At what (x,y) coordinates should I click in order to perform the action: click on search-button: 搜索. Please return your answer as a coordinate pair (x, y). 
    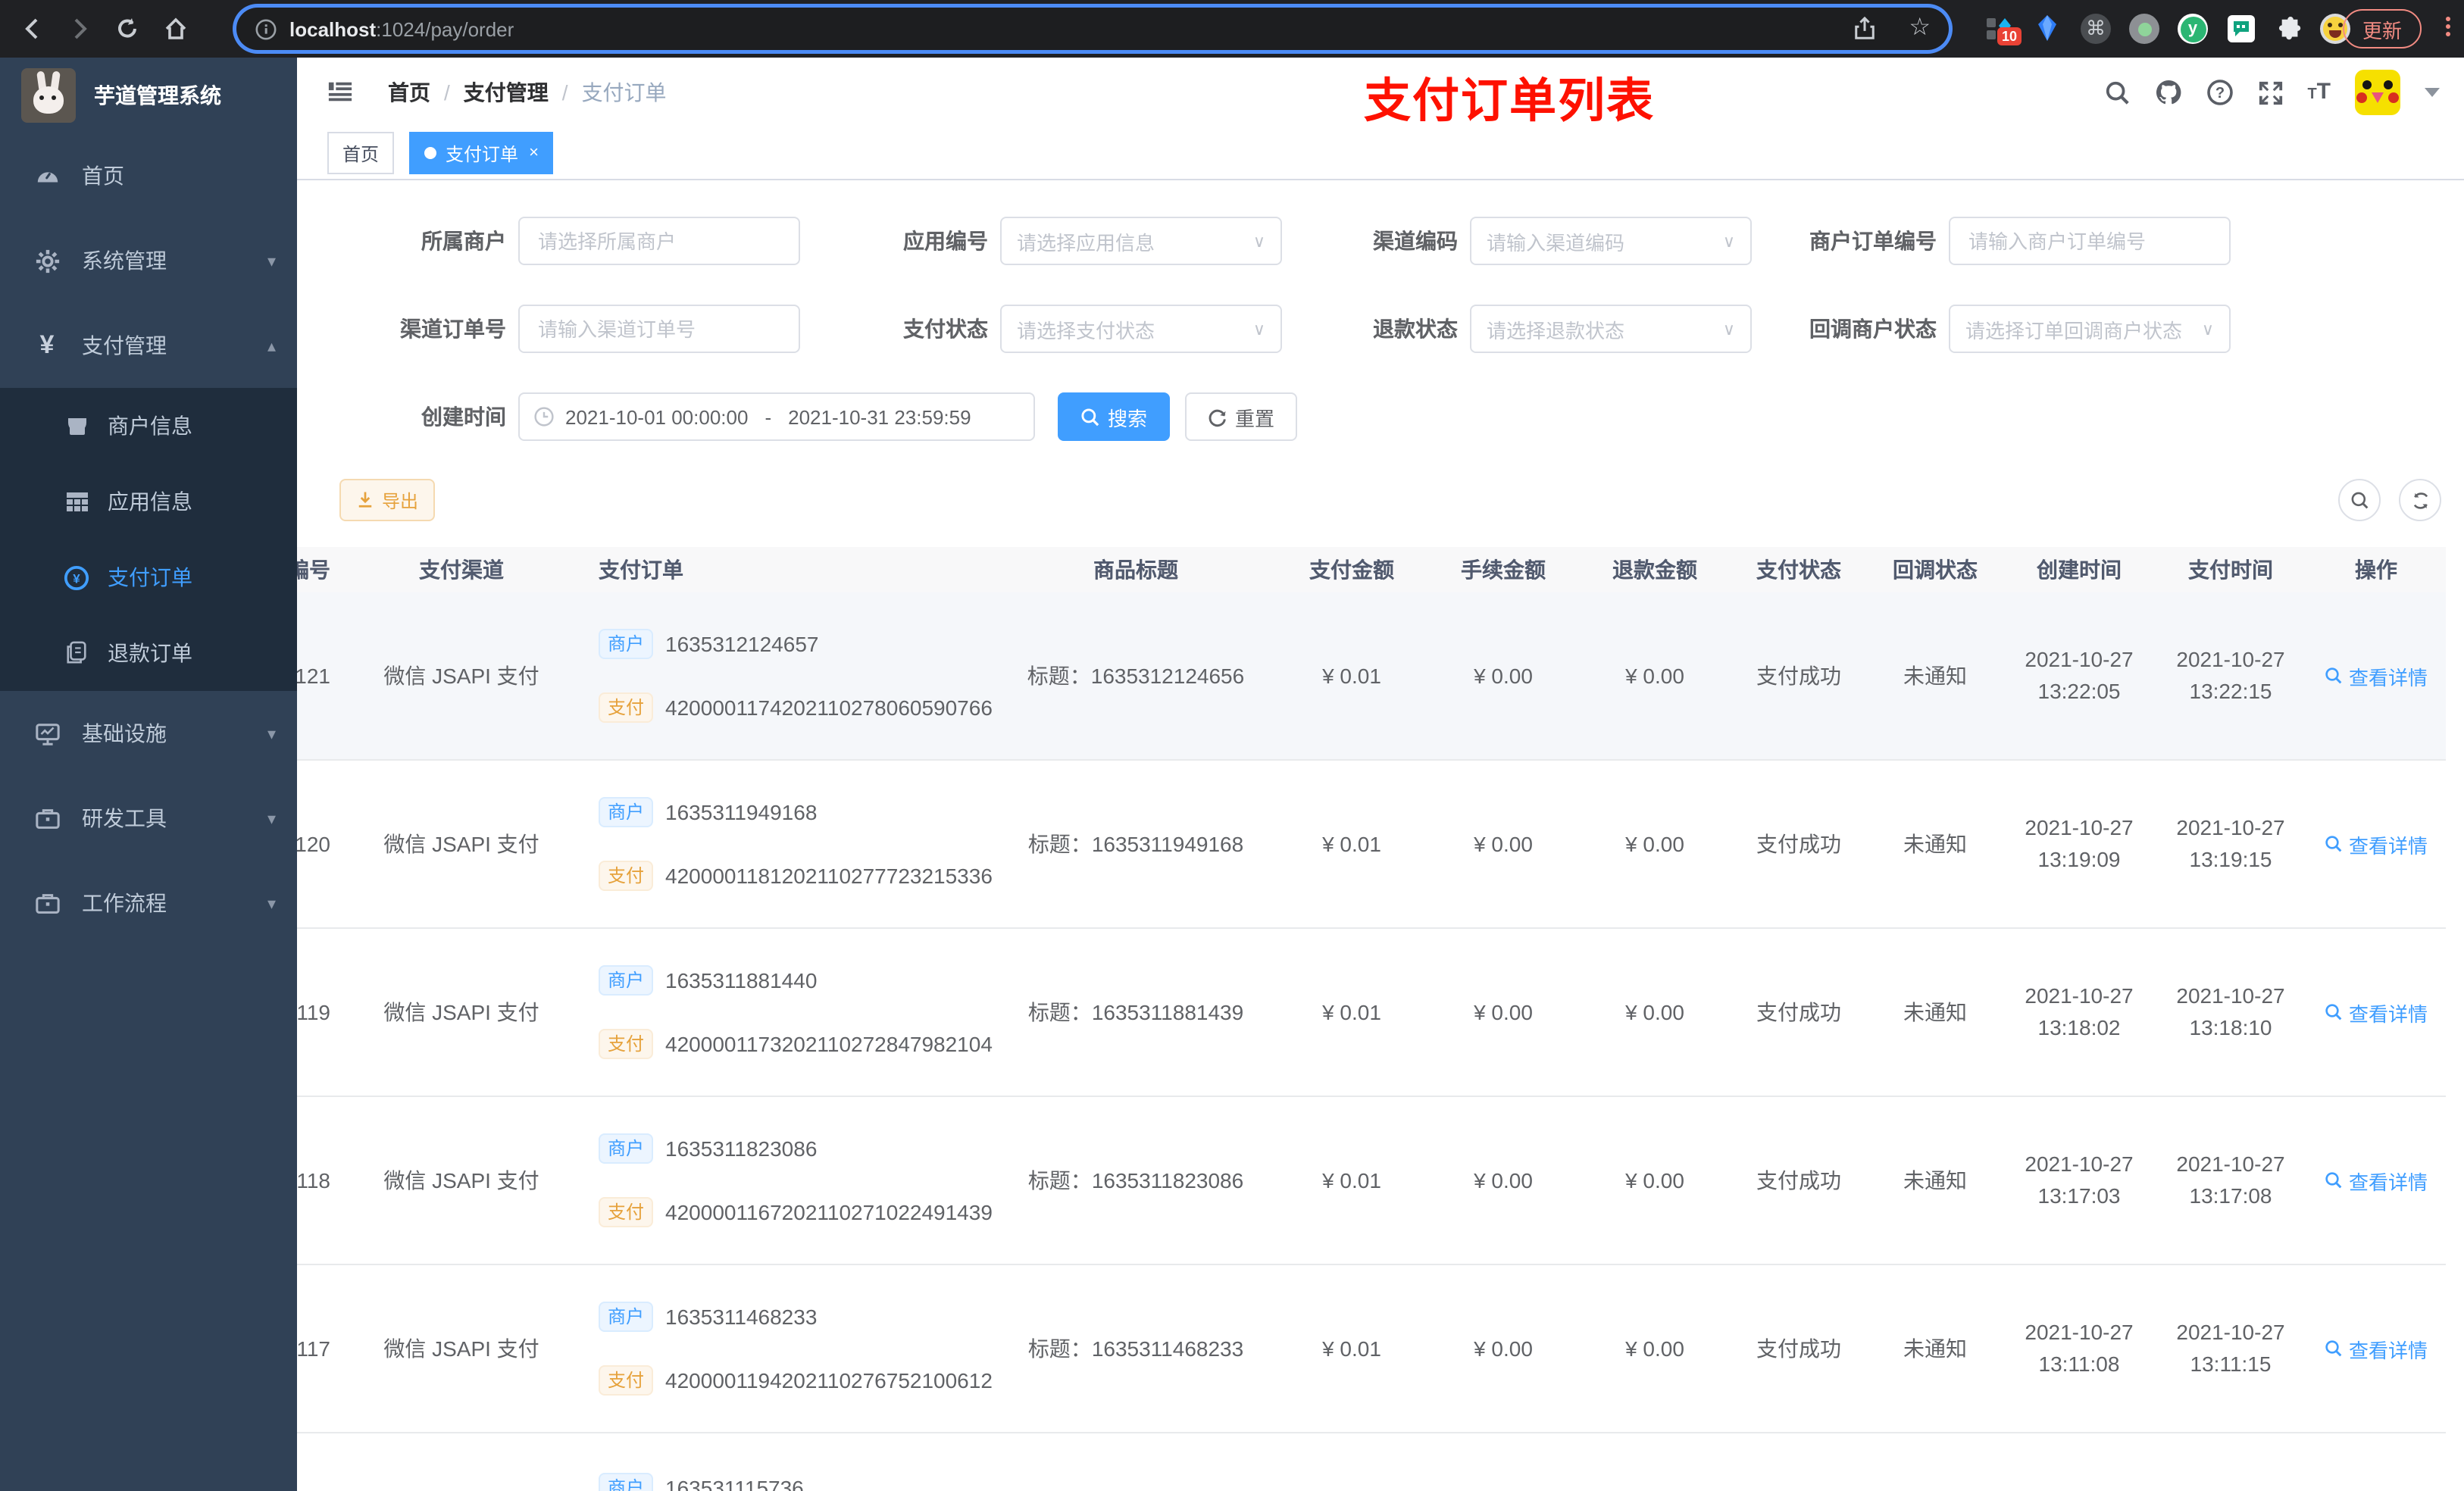
    Looking at the image, I should click on (1114, 416).